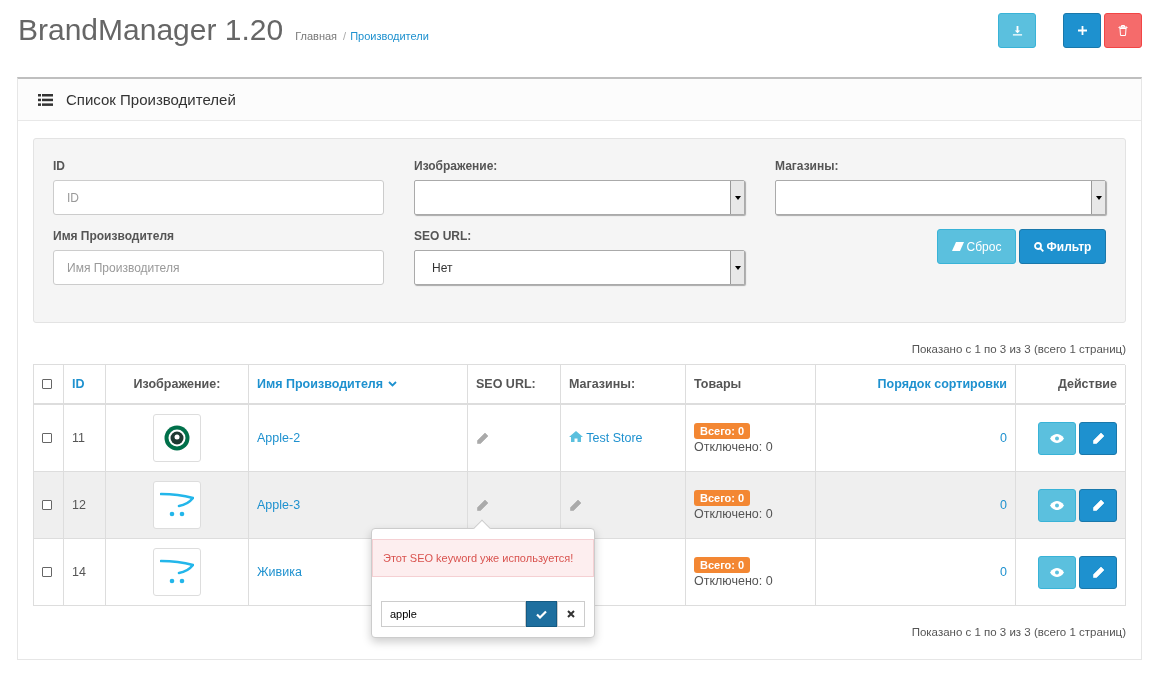 This screenshot has height=683, width=1160. I want to click on field-label: SEO URL:, so click(443, 236).